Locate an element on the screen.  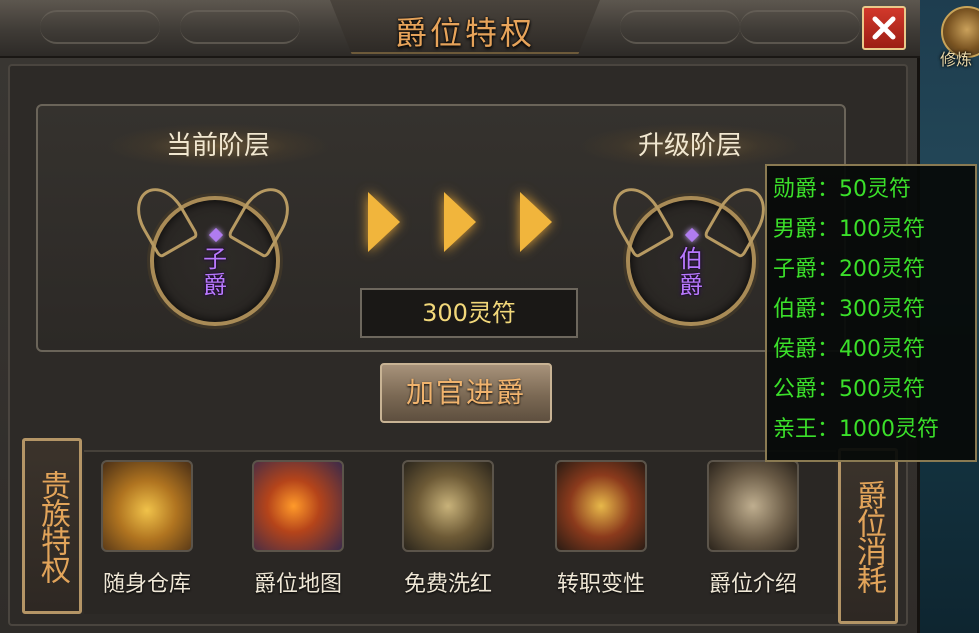
tooltip-row: 侯爵：400灵符 is located at coordinates (849, 349).